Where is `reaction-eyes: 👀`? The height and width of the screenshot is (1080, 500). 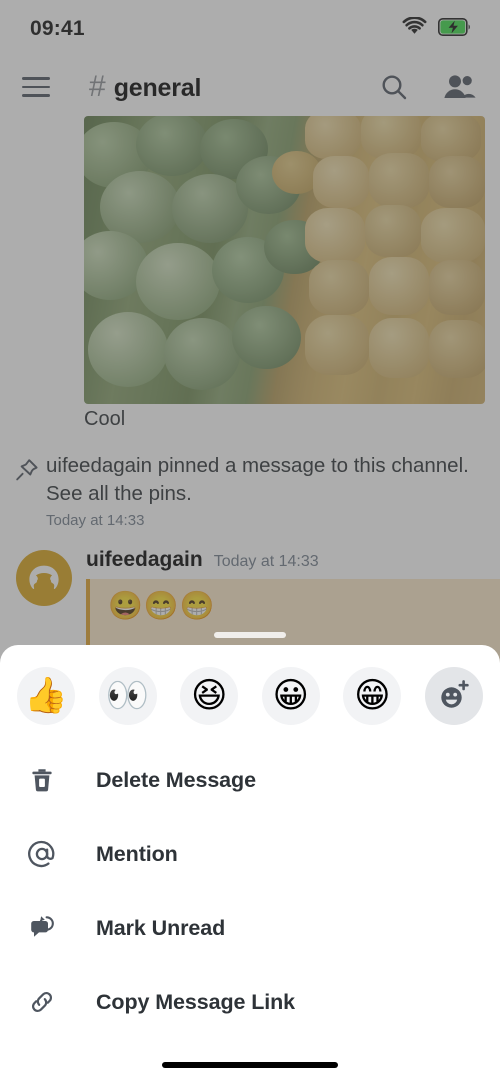 reaction-eyes: 👀 is located at coordinates (127, 696).